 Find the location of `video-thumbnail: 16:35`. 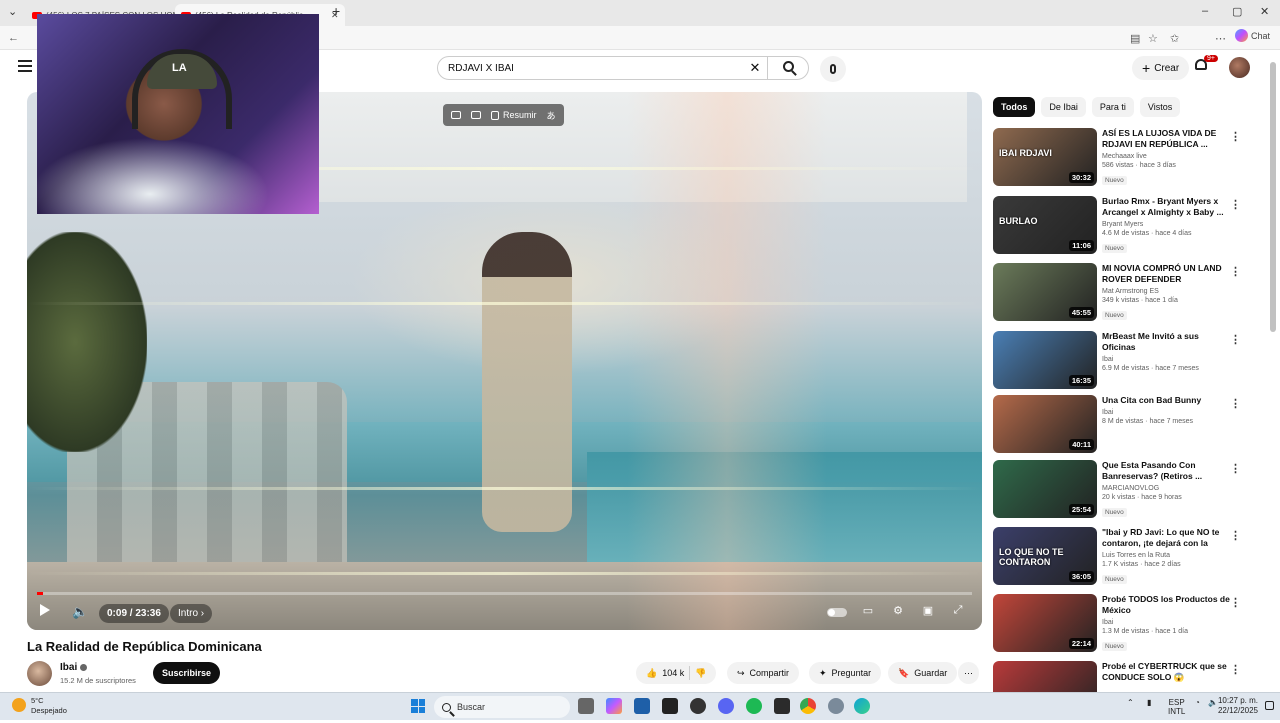

video-thumbnail: 16:35 is located at coordinates (1045, 360).